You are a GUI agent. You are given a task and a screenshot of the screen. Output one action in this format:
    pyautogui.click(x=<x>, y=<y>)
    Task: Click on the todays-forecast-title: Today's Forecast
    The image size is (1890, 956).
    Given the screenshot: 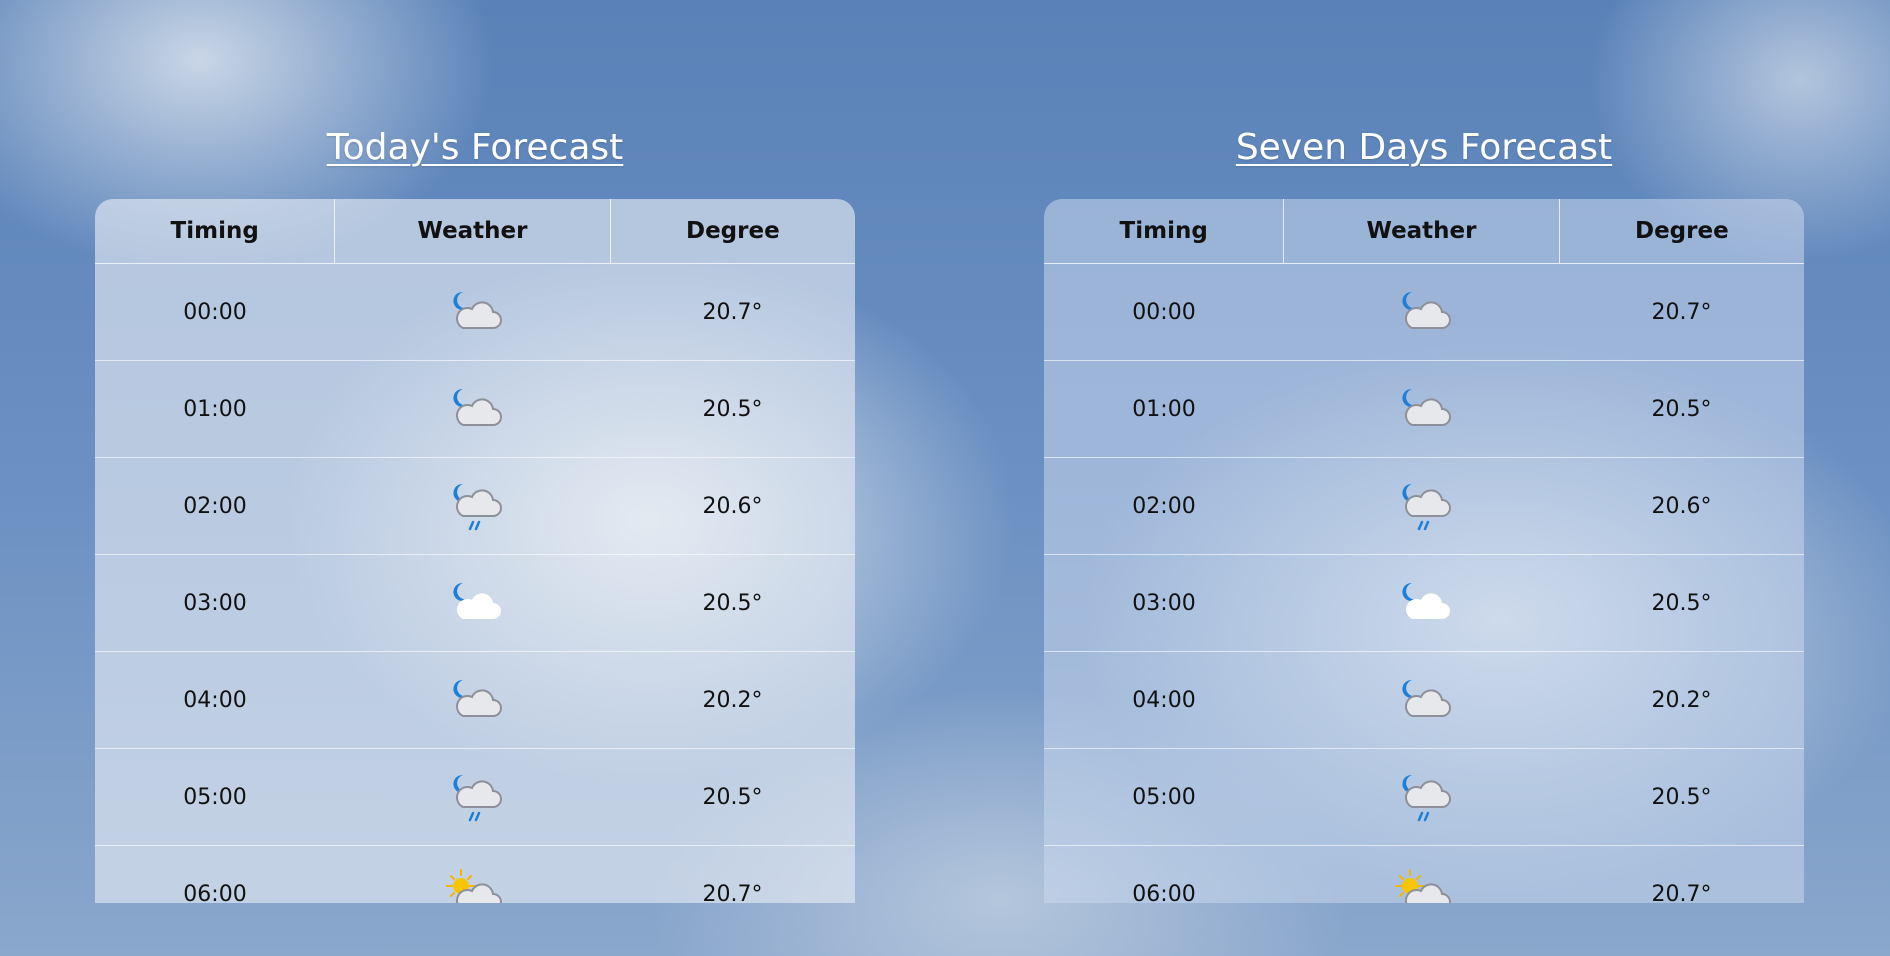 What is the action you would take?
    pyautogui.click(x=475, y=148)
    